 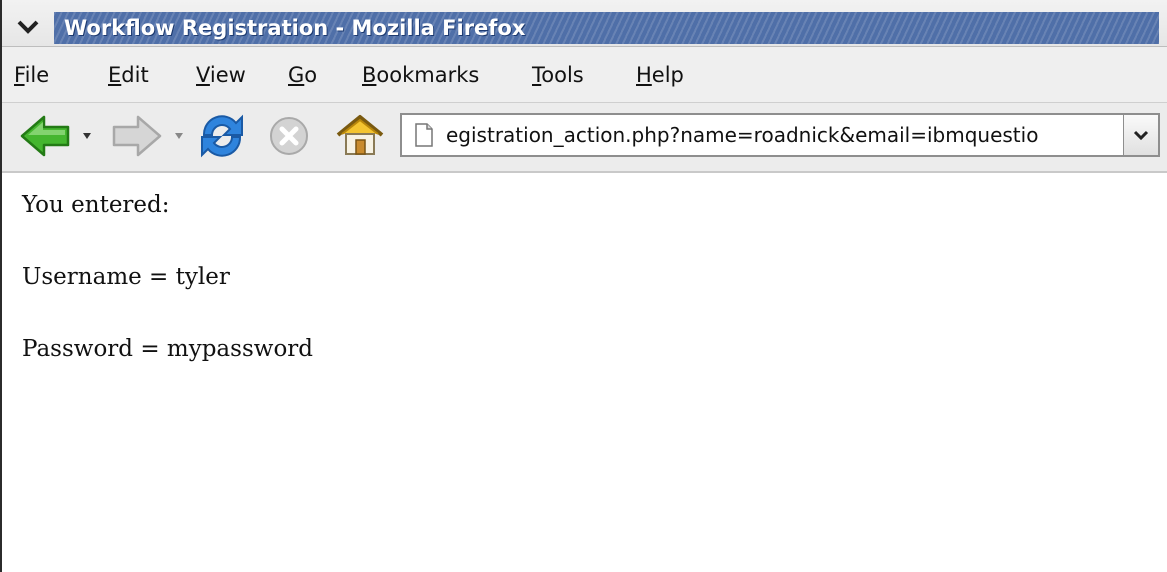 What do you see at coordinates (115, 75) in the screenshot?
I see `menu-edit-accel: E` at bounding box center [115, 75].